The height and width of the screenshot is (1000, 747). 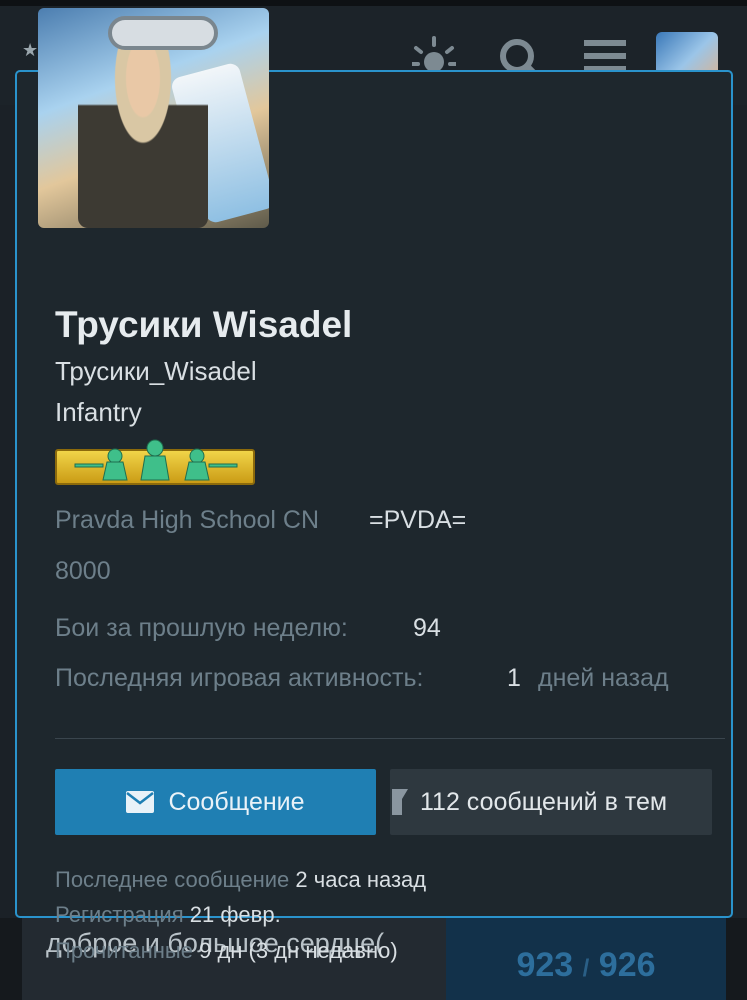 I want to click on last-post-row: Последнее сообщение 2 часа назад, so click(x=240, y=880).